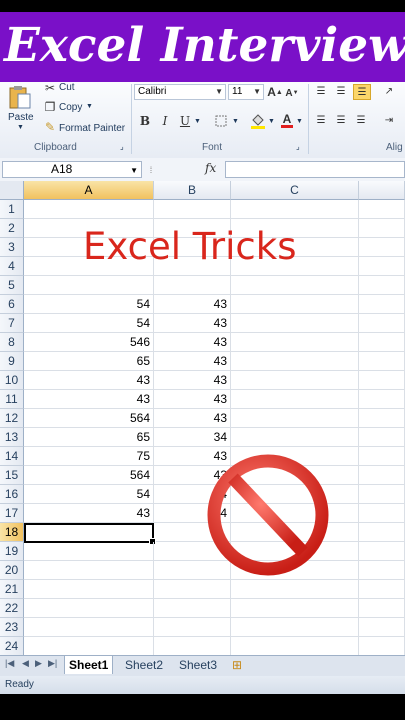 This screenshot has height=720, width=405. What do you see at coordinates (382, 190) in the screenshot?
I see `column-header-d` at bounding box center [382, 190].